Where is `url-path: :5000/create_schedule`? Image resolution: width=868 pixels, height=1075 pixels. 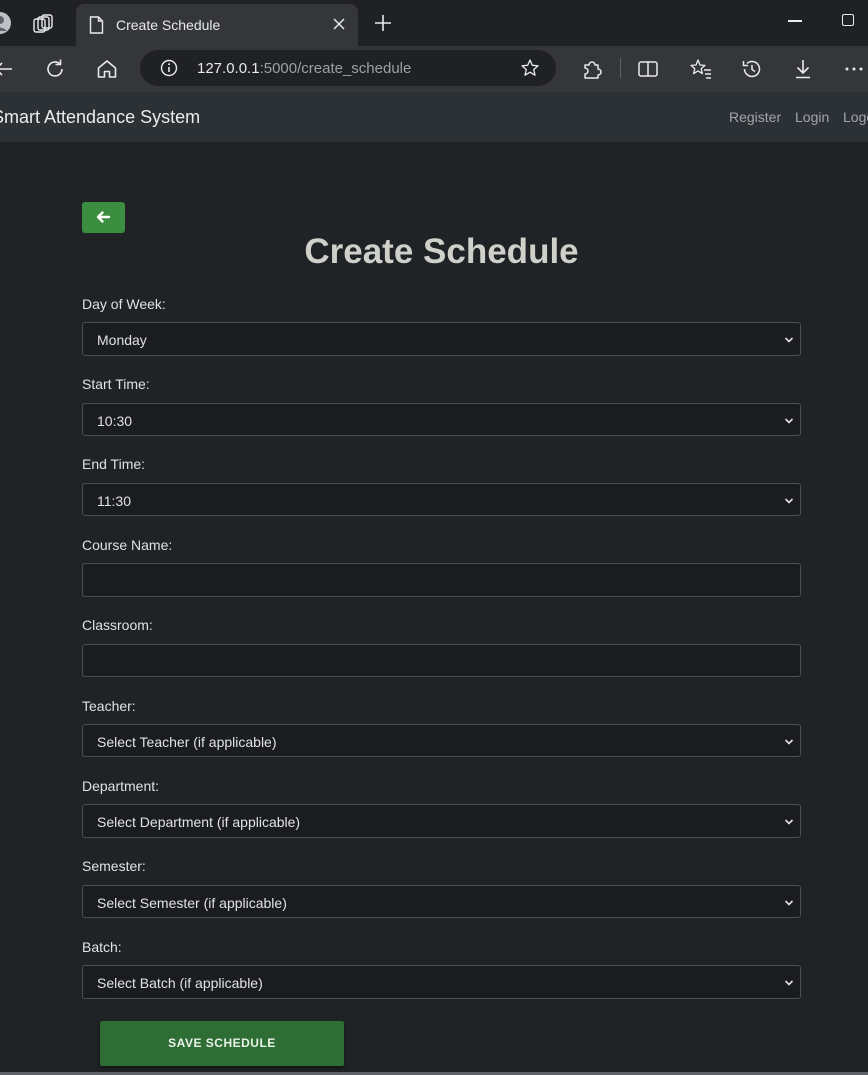 url-path: :5000/create_schedule is located at coordinates (335, 68).